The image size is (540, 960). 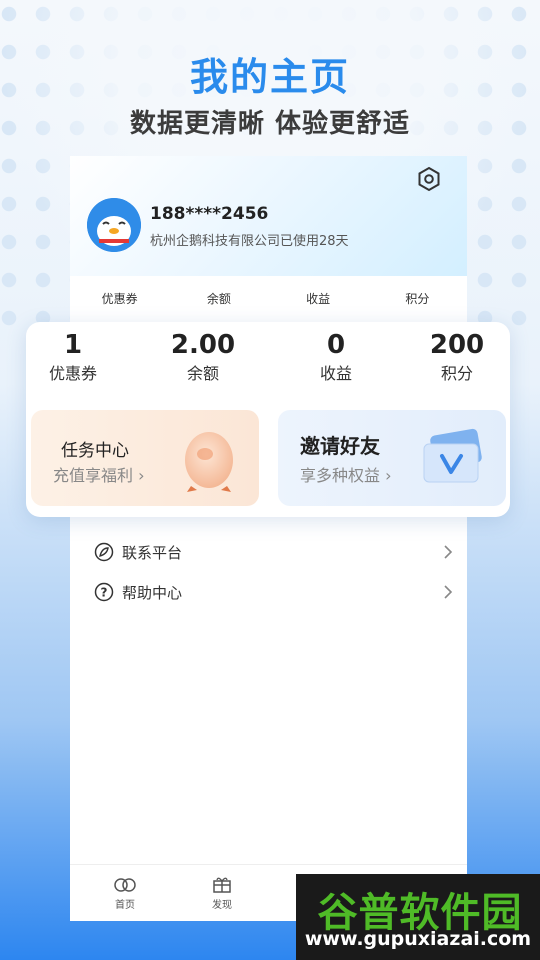 I want to click on tab-label: 首页, so click(x=125, y=905).